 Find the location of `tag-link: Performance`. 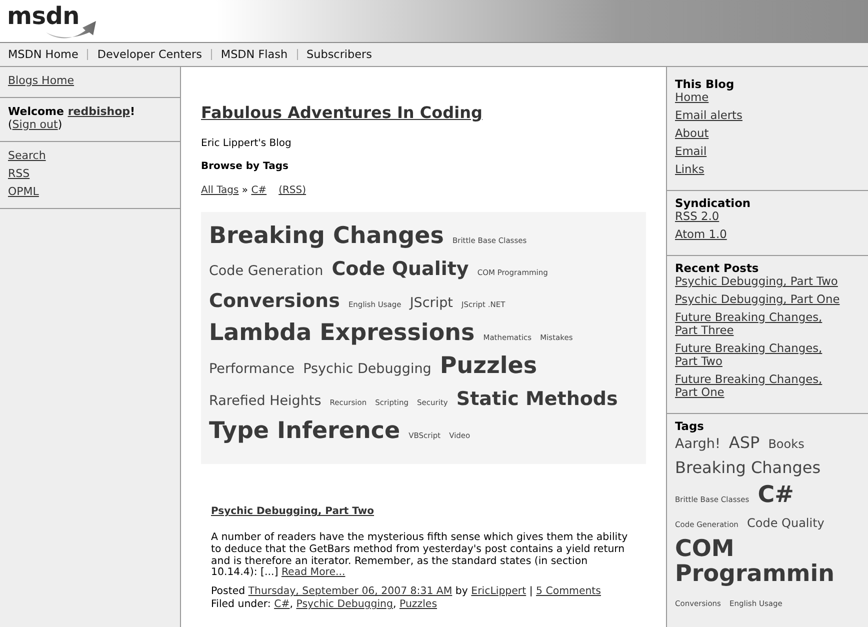

tag-link: Performance is located at coordinates (252, 369).